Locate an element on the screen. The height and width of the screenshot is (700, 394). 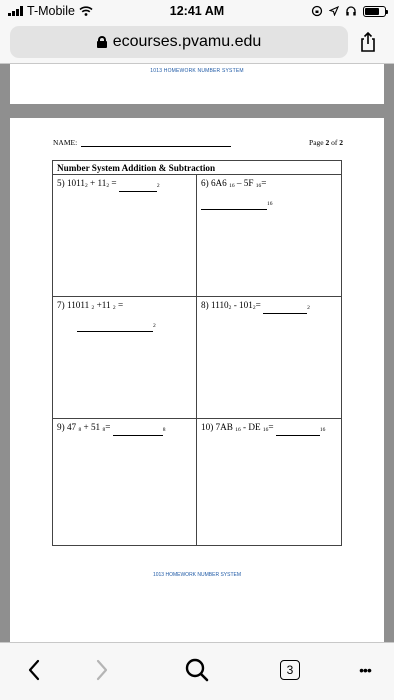
problem-10: 10) 7AB 16 - DE 16= 16 is located at coordinates (269, 482).